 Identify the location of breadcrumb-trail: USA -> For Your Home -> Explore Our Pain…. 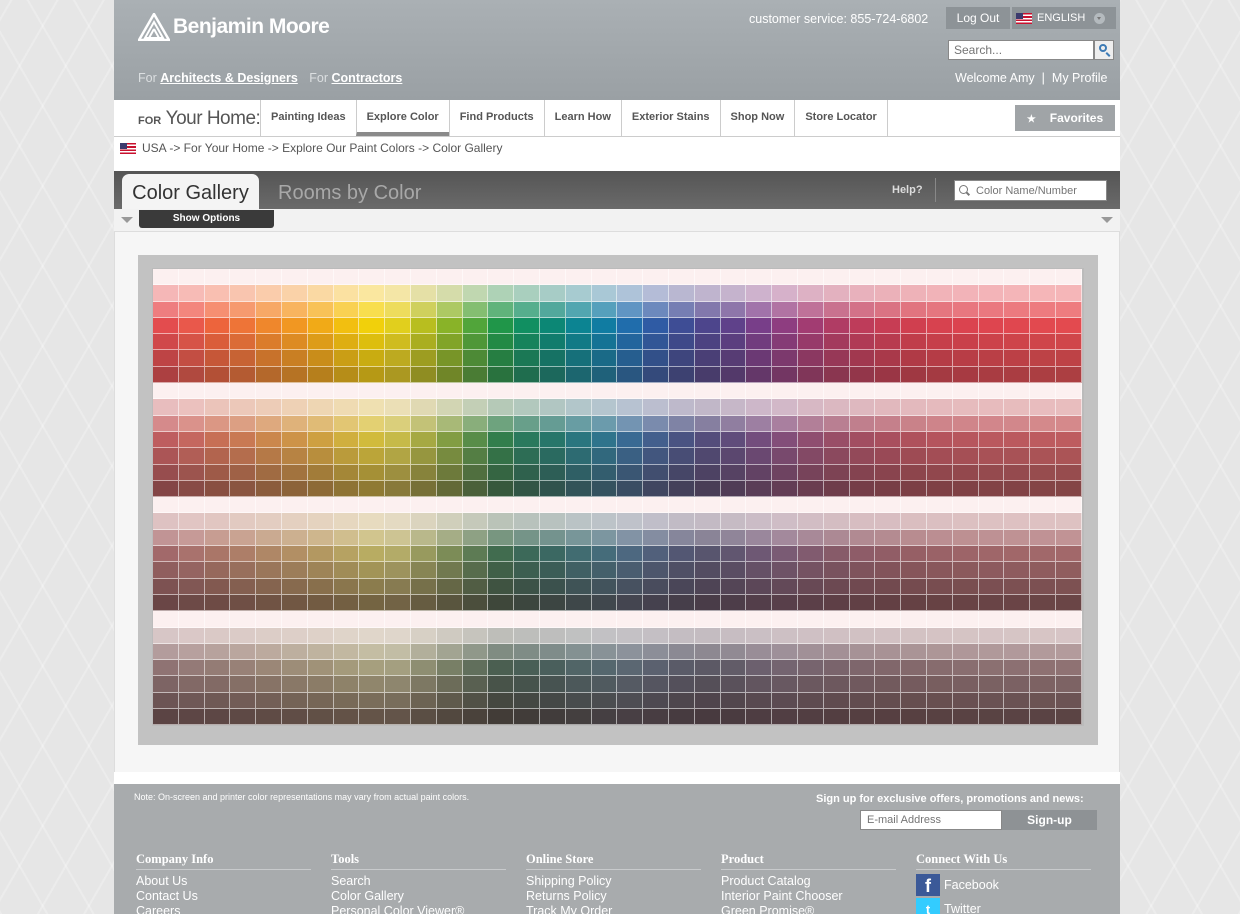
(322, 148).